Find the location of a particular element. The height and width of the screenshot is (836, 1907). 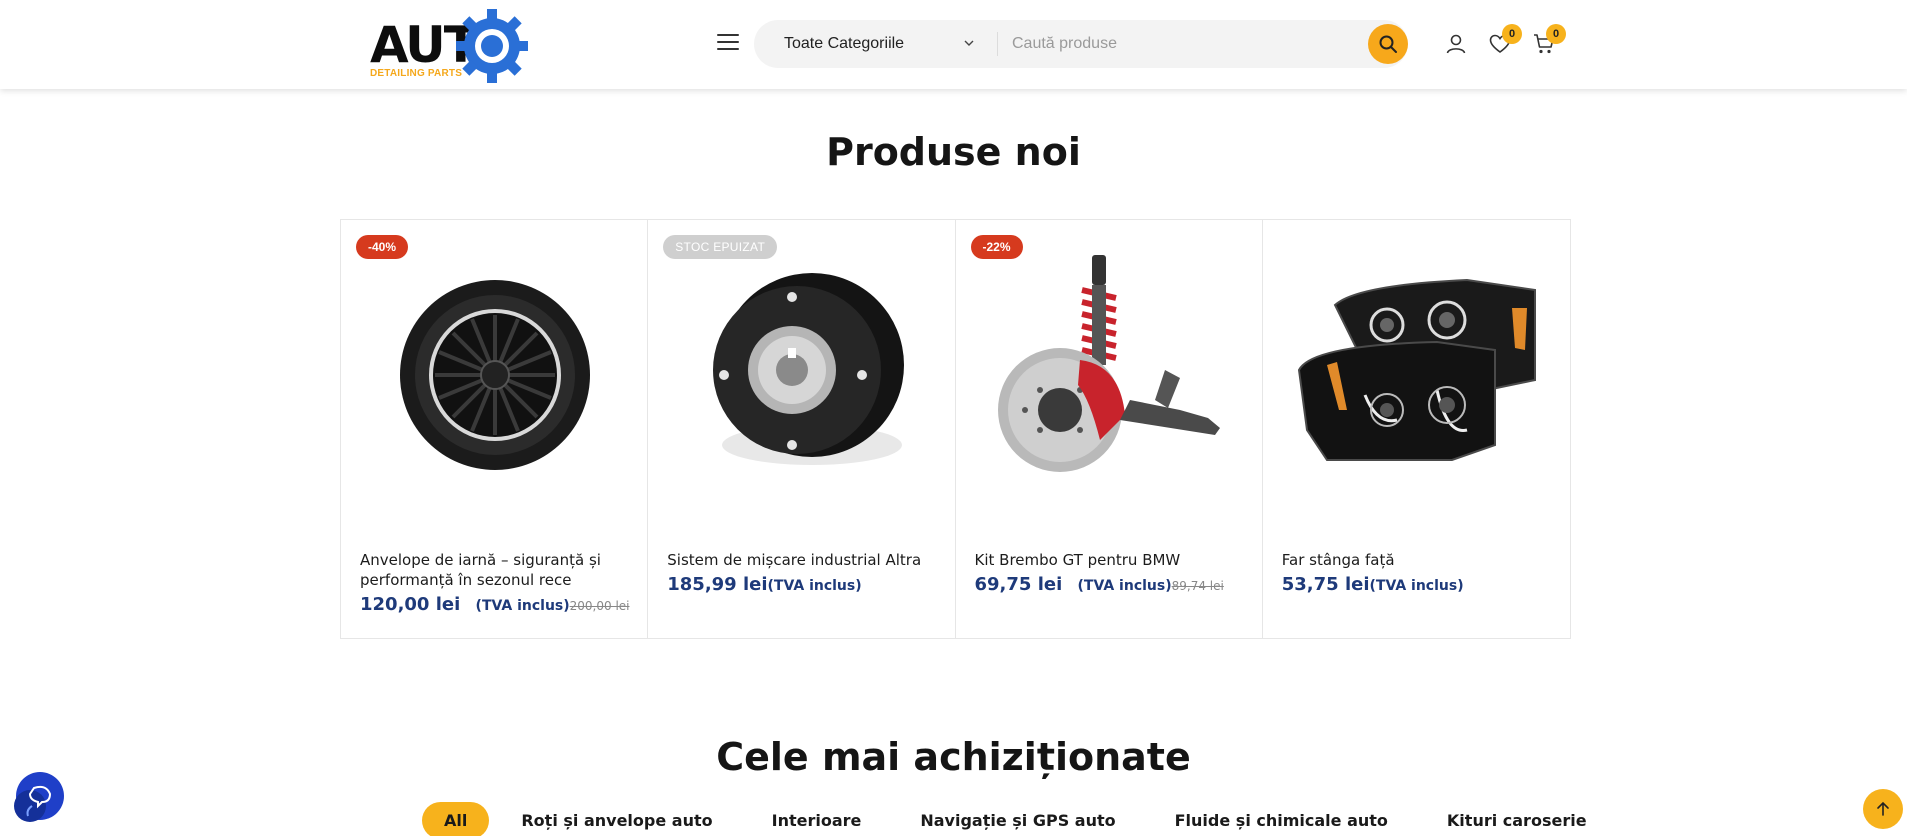

product-old-price: 89,74 lei is located at coordinates (1197, 586).